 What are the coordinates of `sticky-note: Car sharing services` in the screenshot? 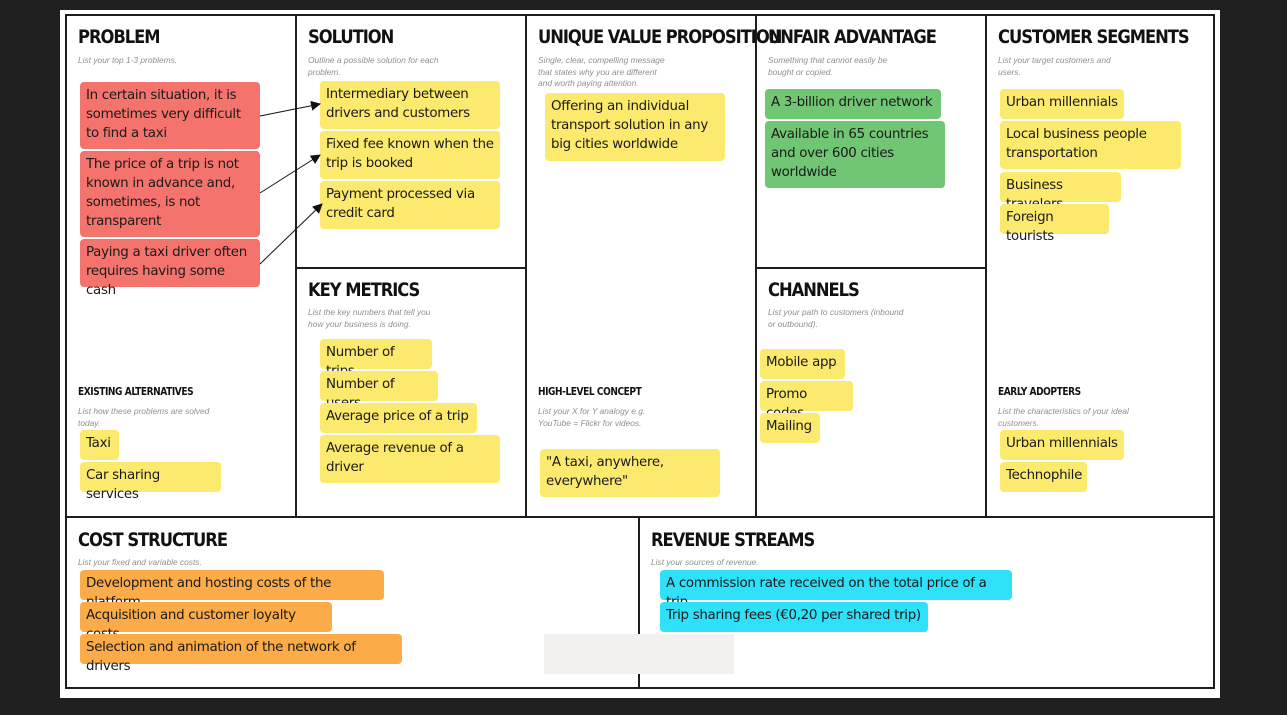 It's located at (150, 482).